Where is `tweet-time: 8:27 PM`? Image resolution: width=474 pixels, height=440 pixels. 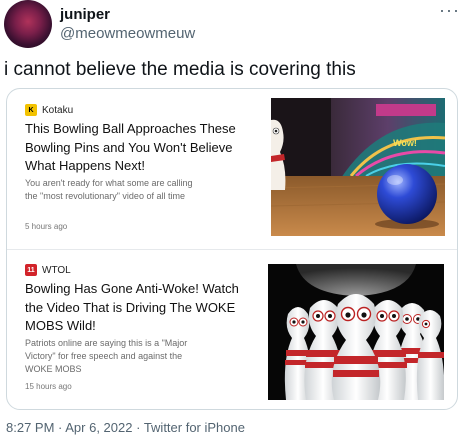
tweet-time: 8:27 PM is located at coordinates (30, 427).